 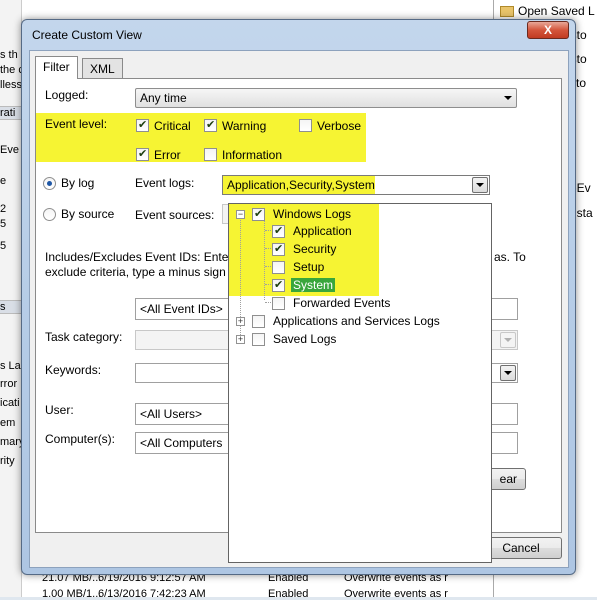 I want to click on task-category-label: Task category:, so click(x=84, y=337).